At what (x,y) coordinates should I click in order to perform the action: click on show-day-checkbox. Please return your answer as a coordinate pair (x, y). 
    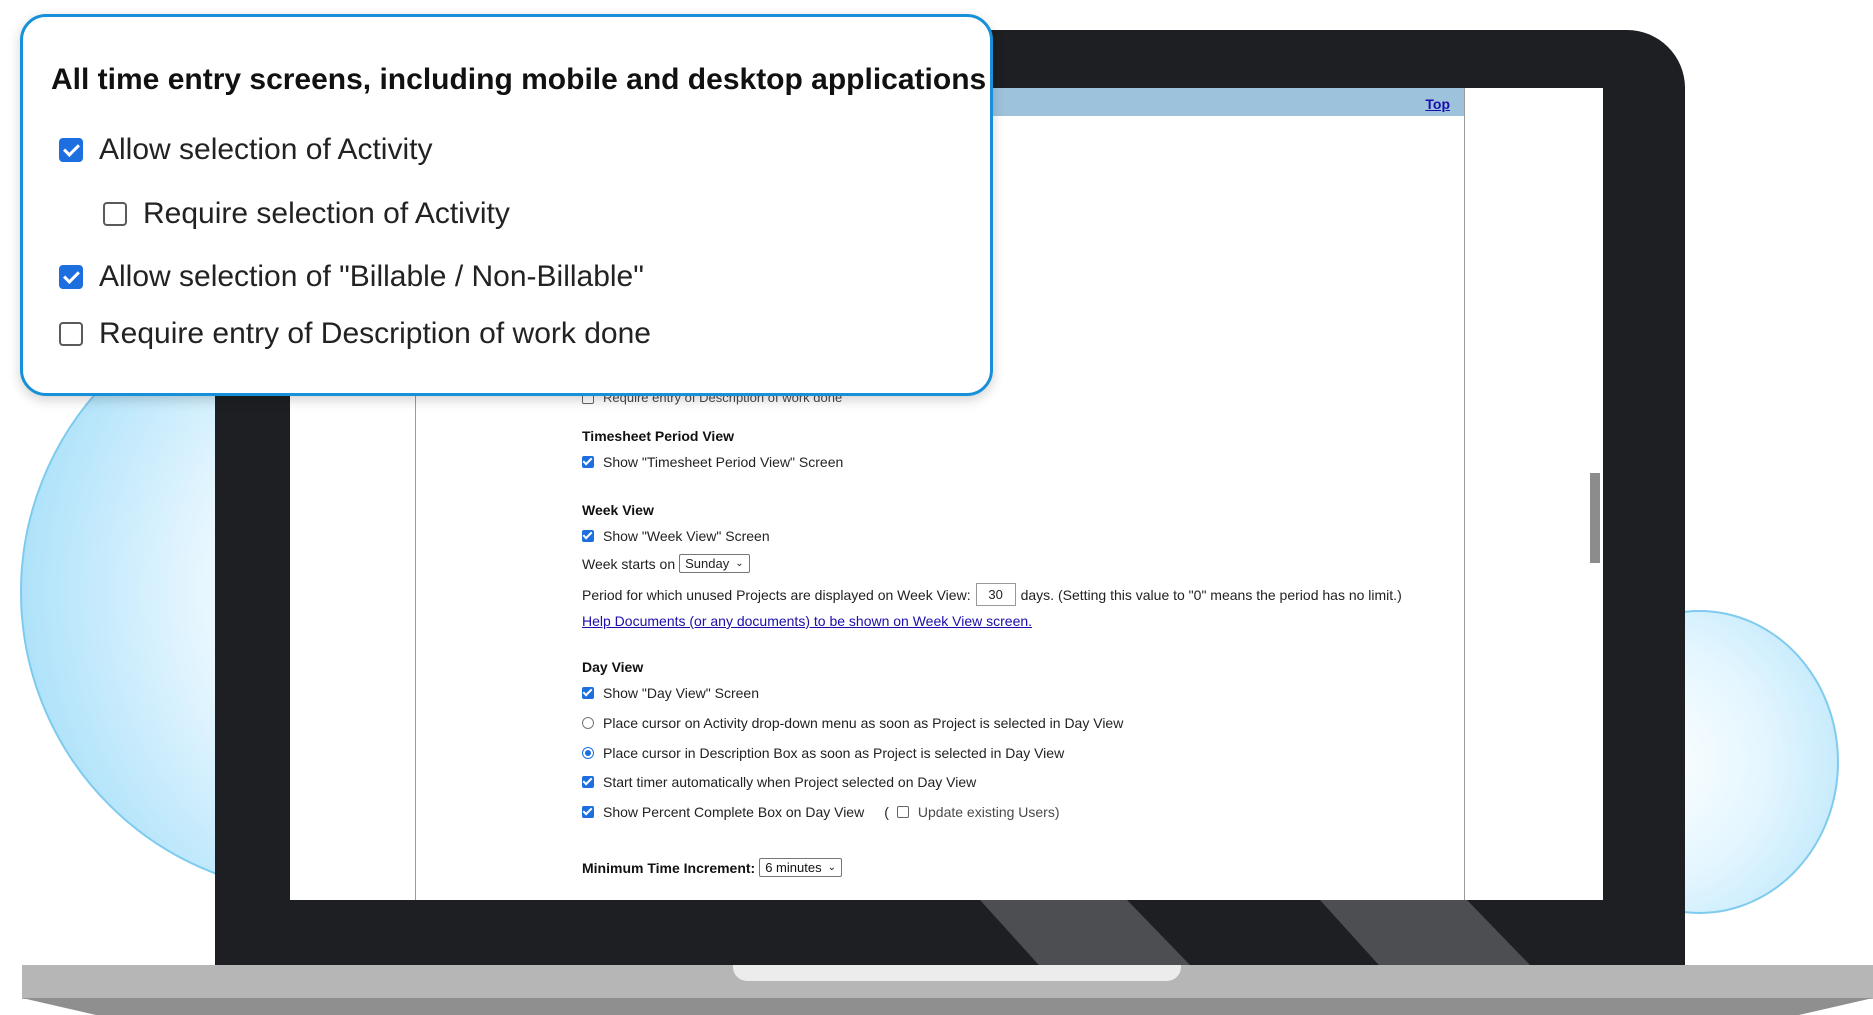
    Looking at the image, I should click on (588, 693).